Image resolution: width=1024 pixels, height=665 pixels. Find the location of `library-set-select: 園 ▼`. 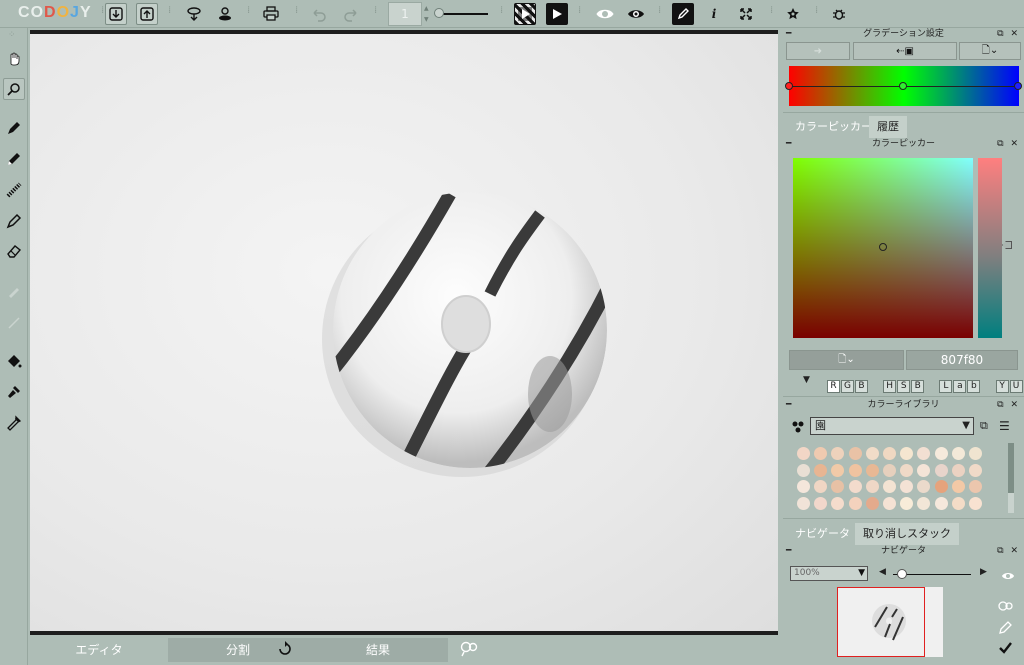

library-set-select: 園 ▼ is located at coordinates (892, 426).